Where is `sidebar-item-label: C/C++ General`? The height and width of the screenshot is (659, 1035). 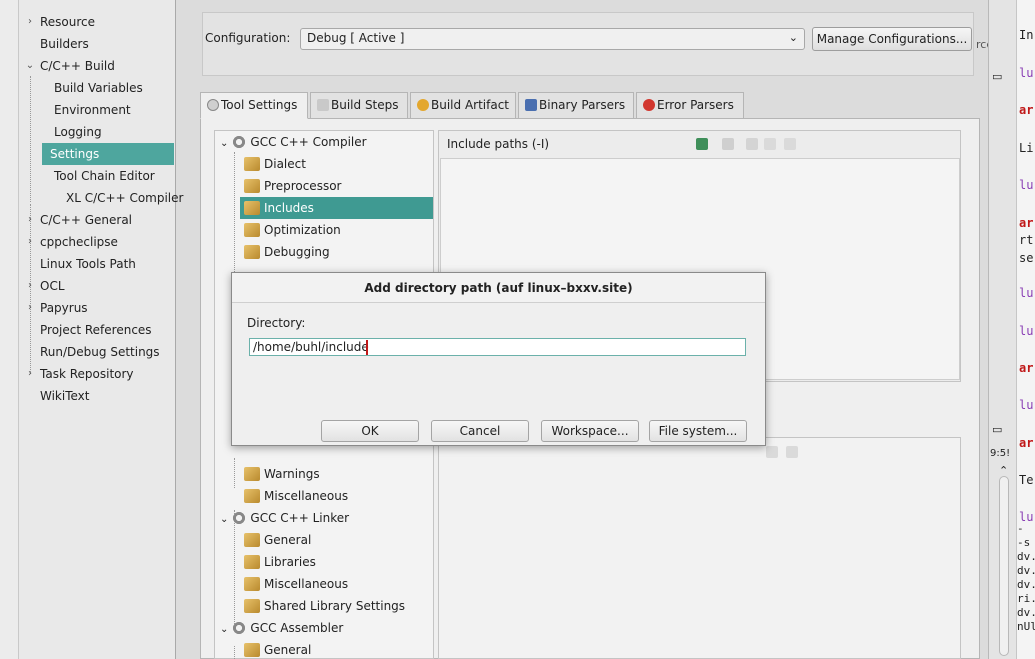 sidebar-item-label: C/C++ General is located at coordinates (86, 220).